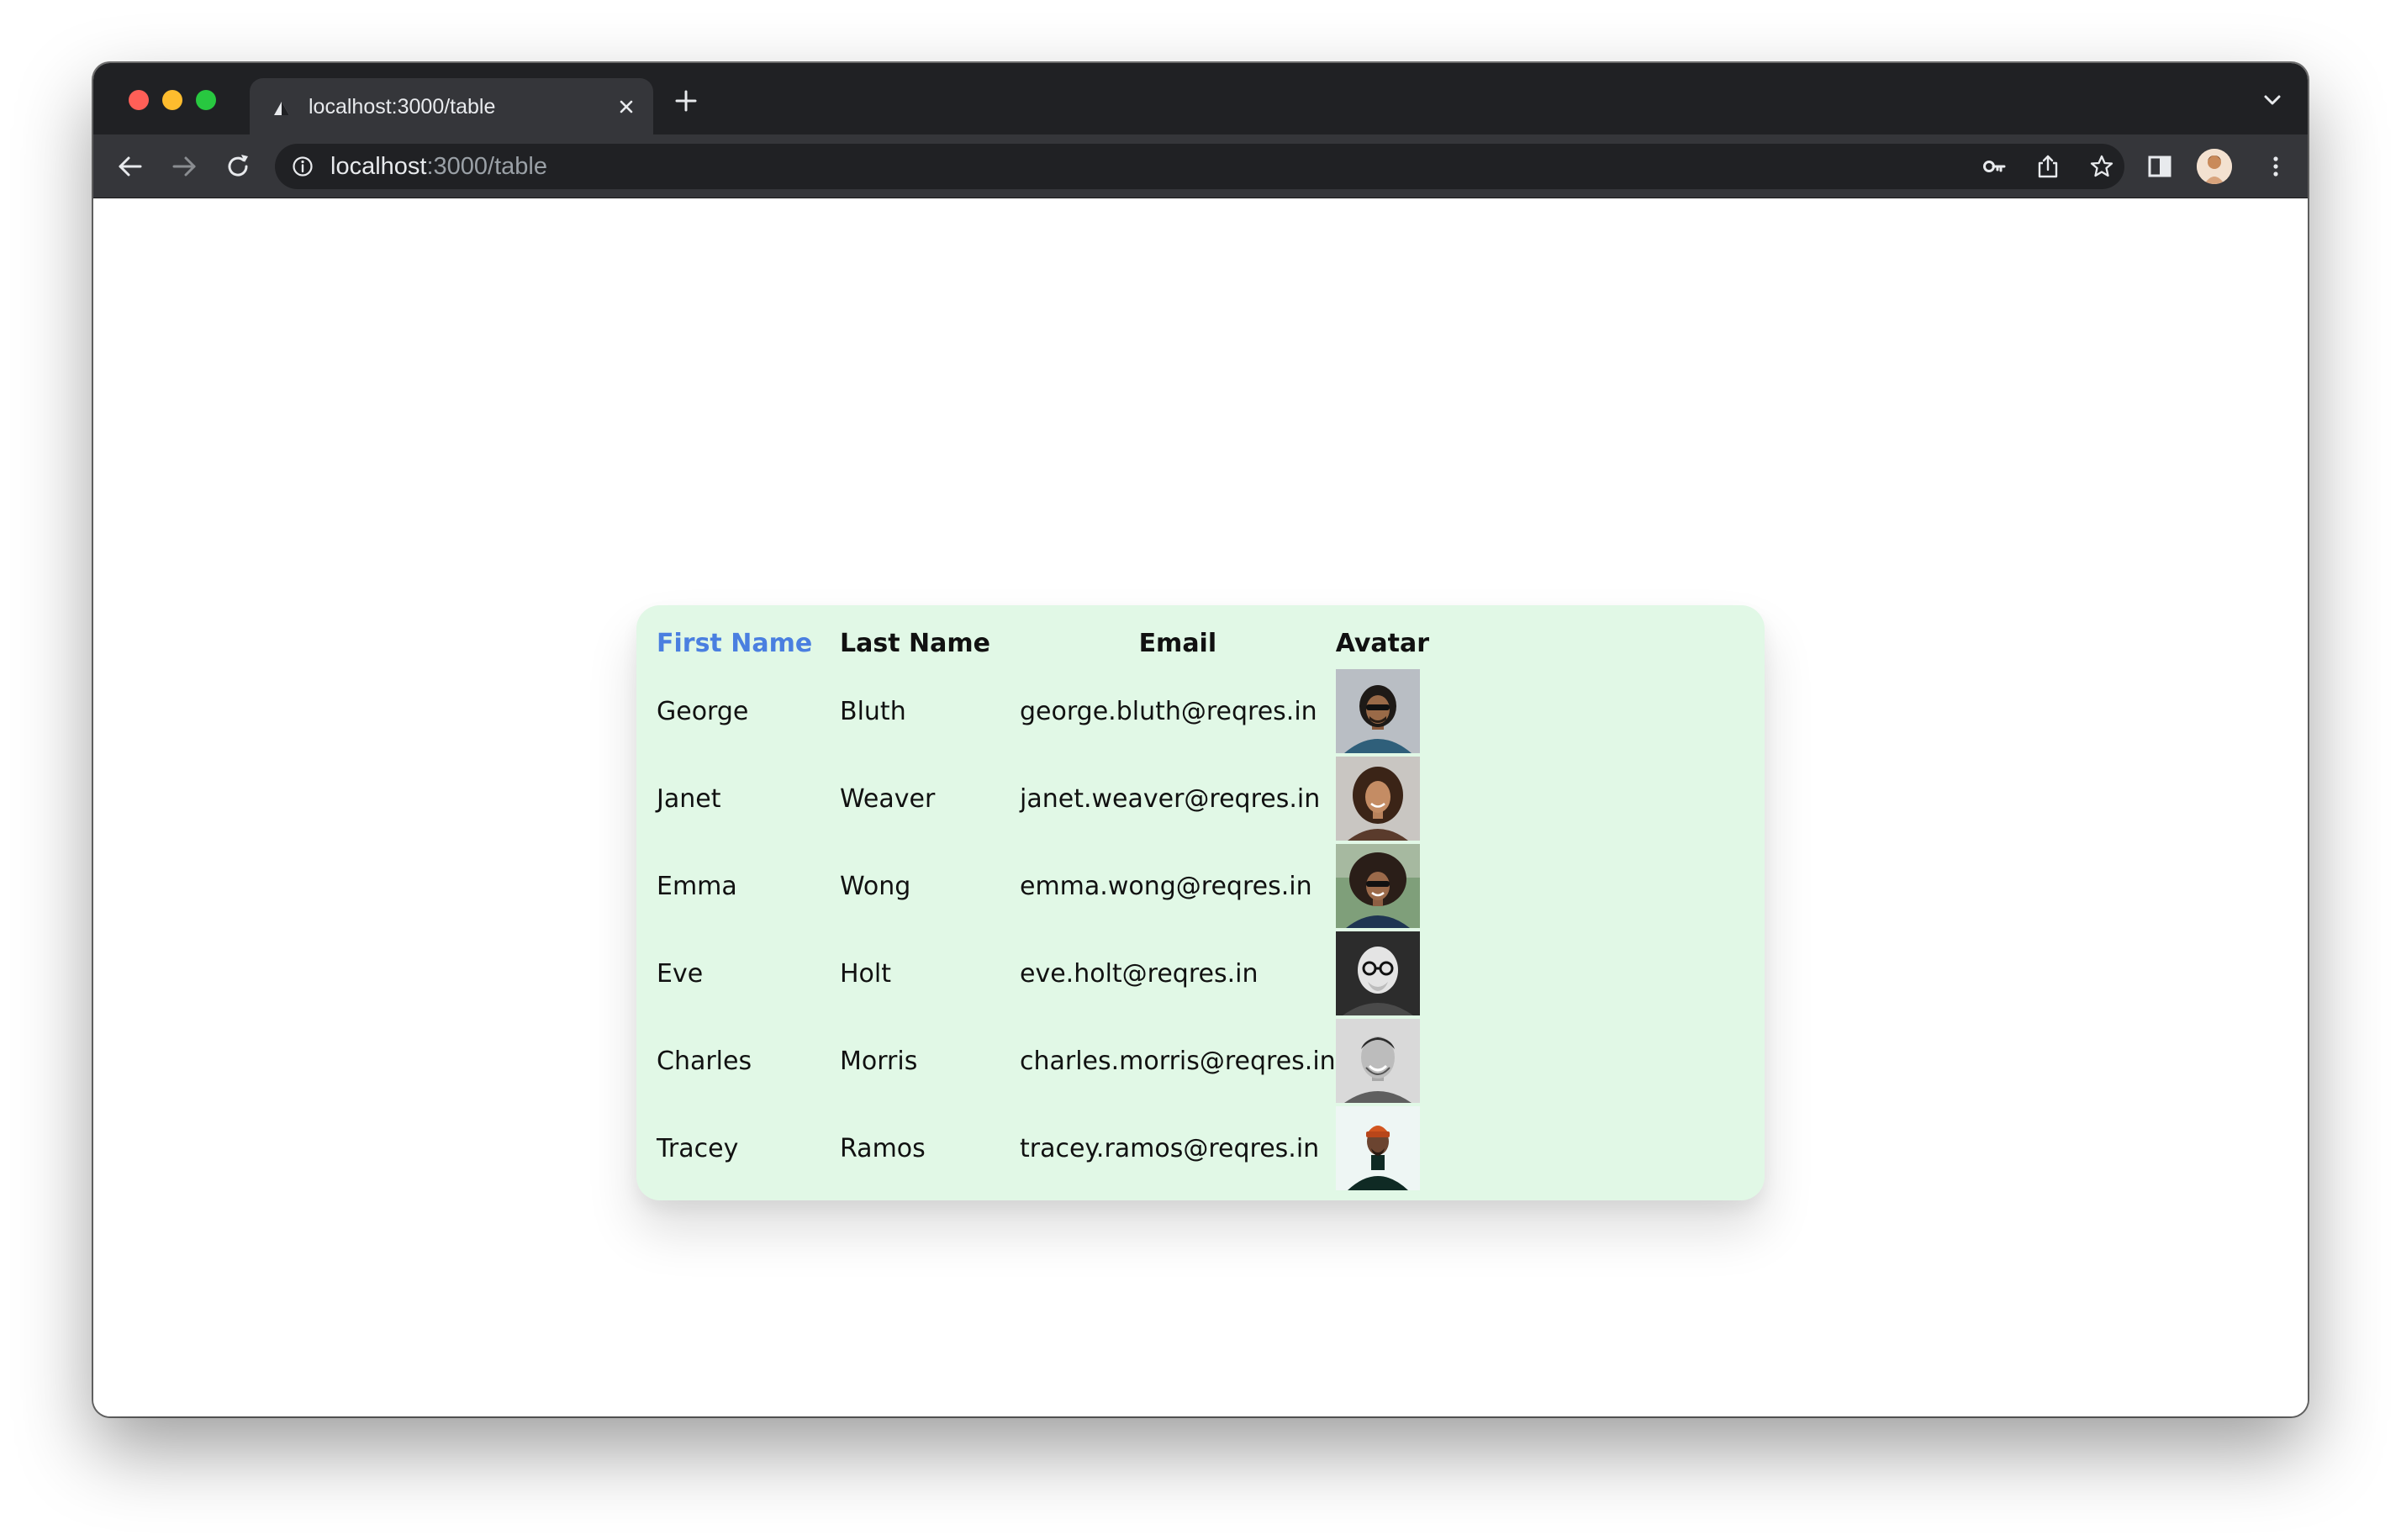 The image size is (2401, 1540). What do you see at coordinates (626, 107) in the screenshot?
I see `close-tab-icon` at bounding box center [626, 107].